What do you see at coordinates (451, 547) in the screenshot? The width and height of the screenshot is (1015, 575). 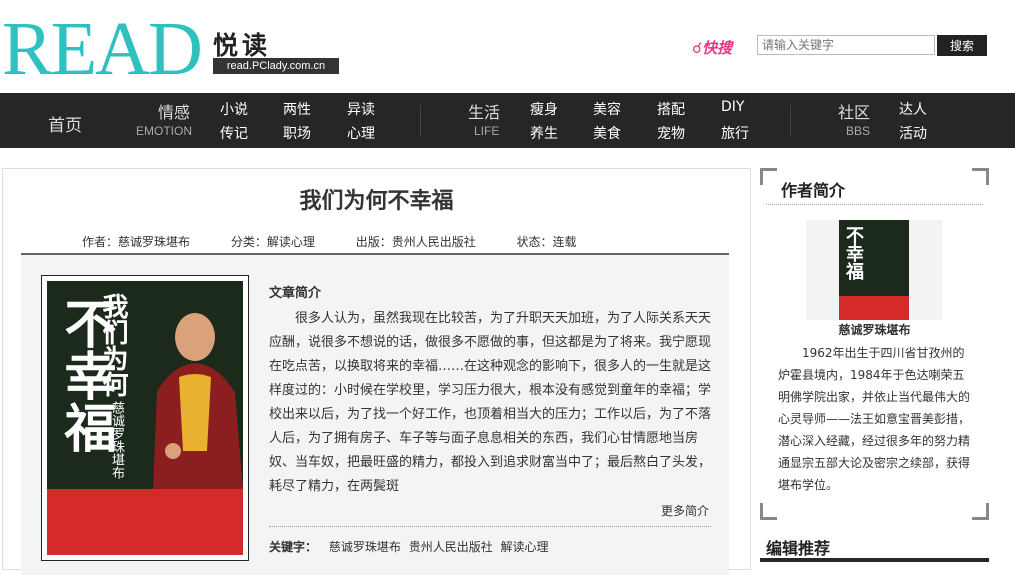 I see `keyword-link: 贵州人民出版社` at bounding box center [451, 547].